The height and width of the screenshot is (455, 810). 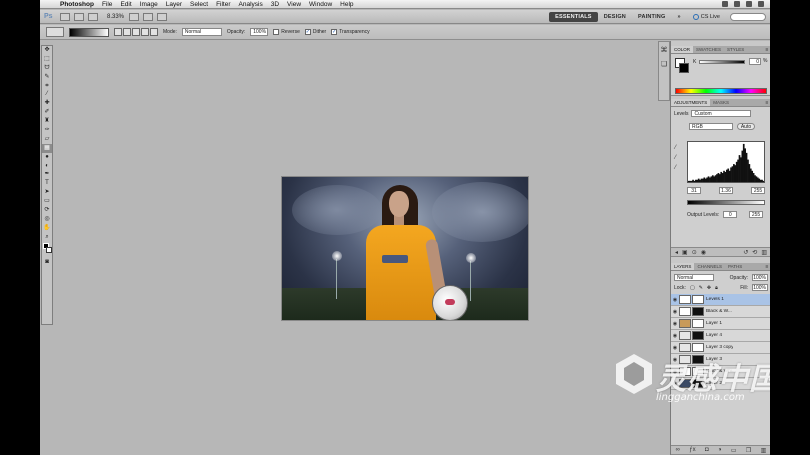 What do you see at coordinates (294, 4) in the screenshot?
I see `menu-view: View` at bounding box center [294, 4].